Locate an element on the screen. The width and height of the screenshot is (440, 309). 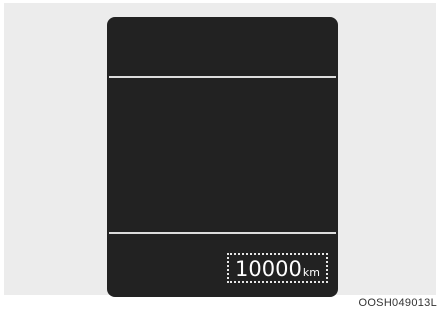
odometer-unit: km is located at coordinates (311, 272).